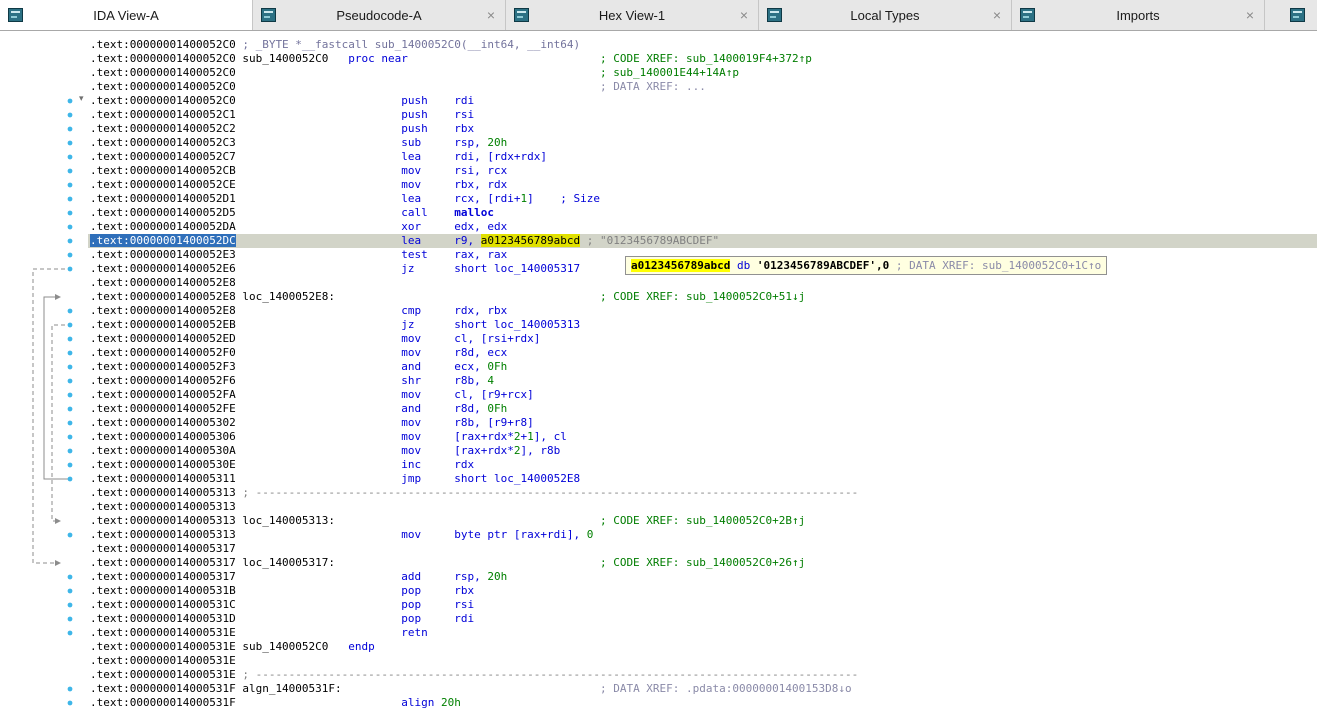 The width and height of the screenshot is (1317, 710). Describe the element at coordinates (163, 72) in the screenshot. I see `line-address: .text:00000001400052C0` at that location.